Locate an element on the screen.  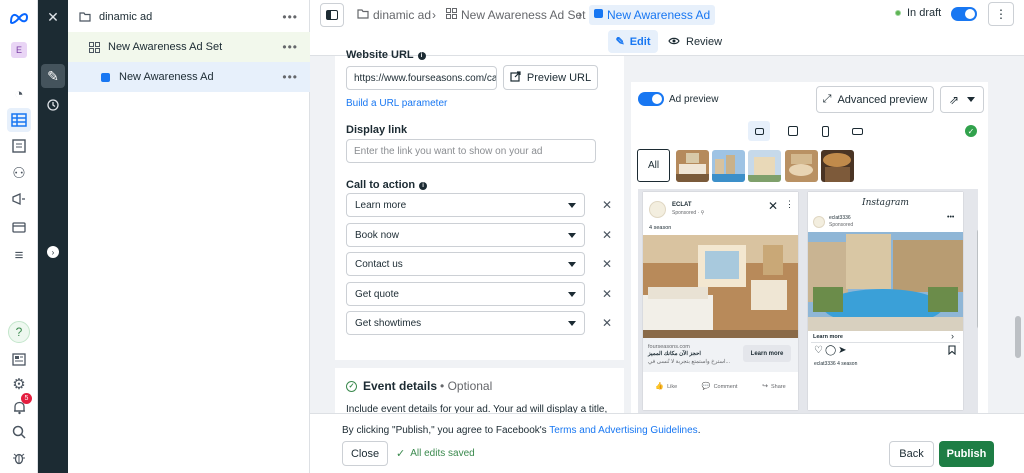
table-icon is located at coordinates (19, 120).